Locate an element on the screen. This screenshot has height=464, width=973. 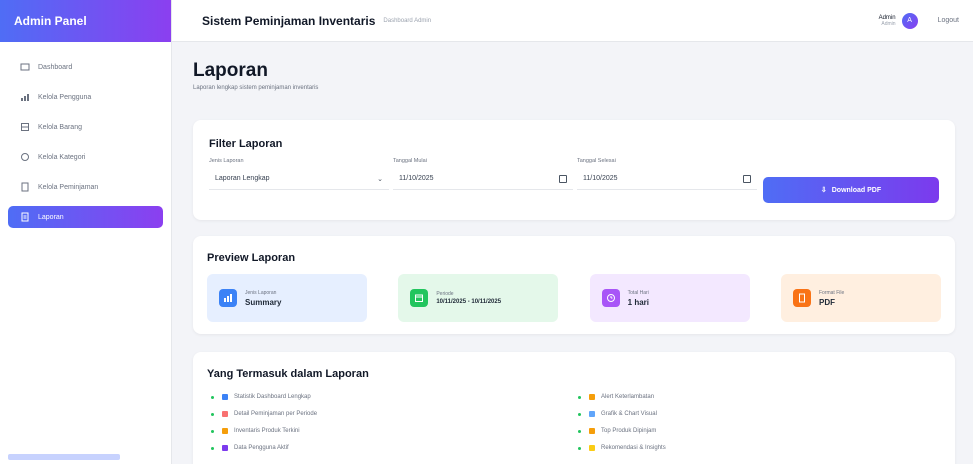
stat-value: 10/11/2025 - 10/11/2025 is located at coordinates (469, 302).